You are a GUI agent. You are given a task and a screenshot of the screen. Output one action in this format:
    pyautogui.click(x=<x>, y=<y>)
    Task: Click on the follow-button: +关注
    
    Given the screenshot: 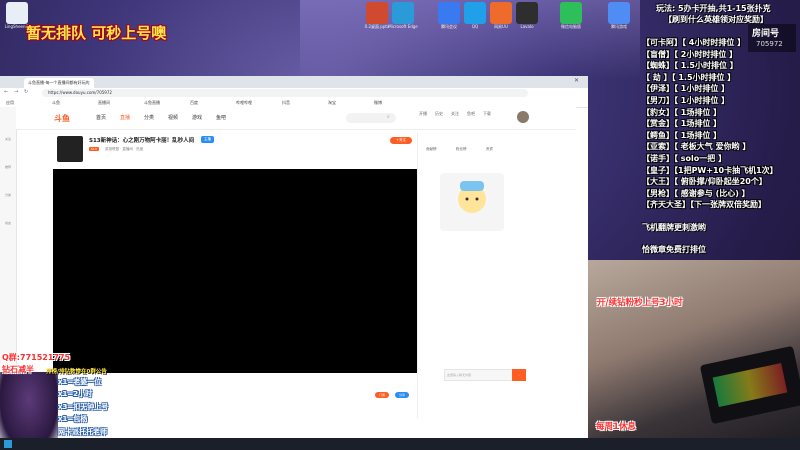 What is the action you would take?
    pyautogui.click(x=401, y=140)
    